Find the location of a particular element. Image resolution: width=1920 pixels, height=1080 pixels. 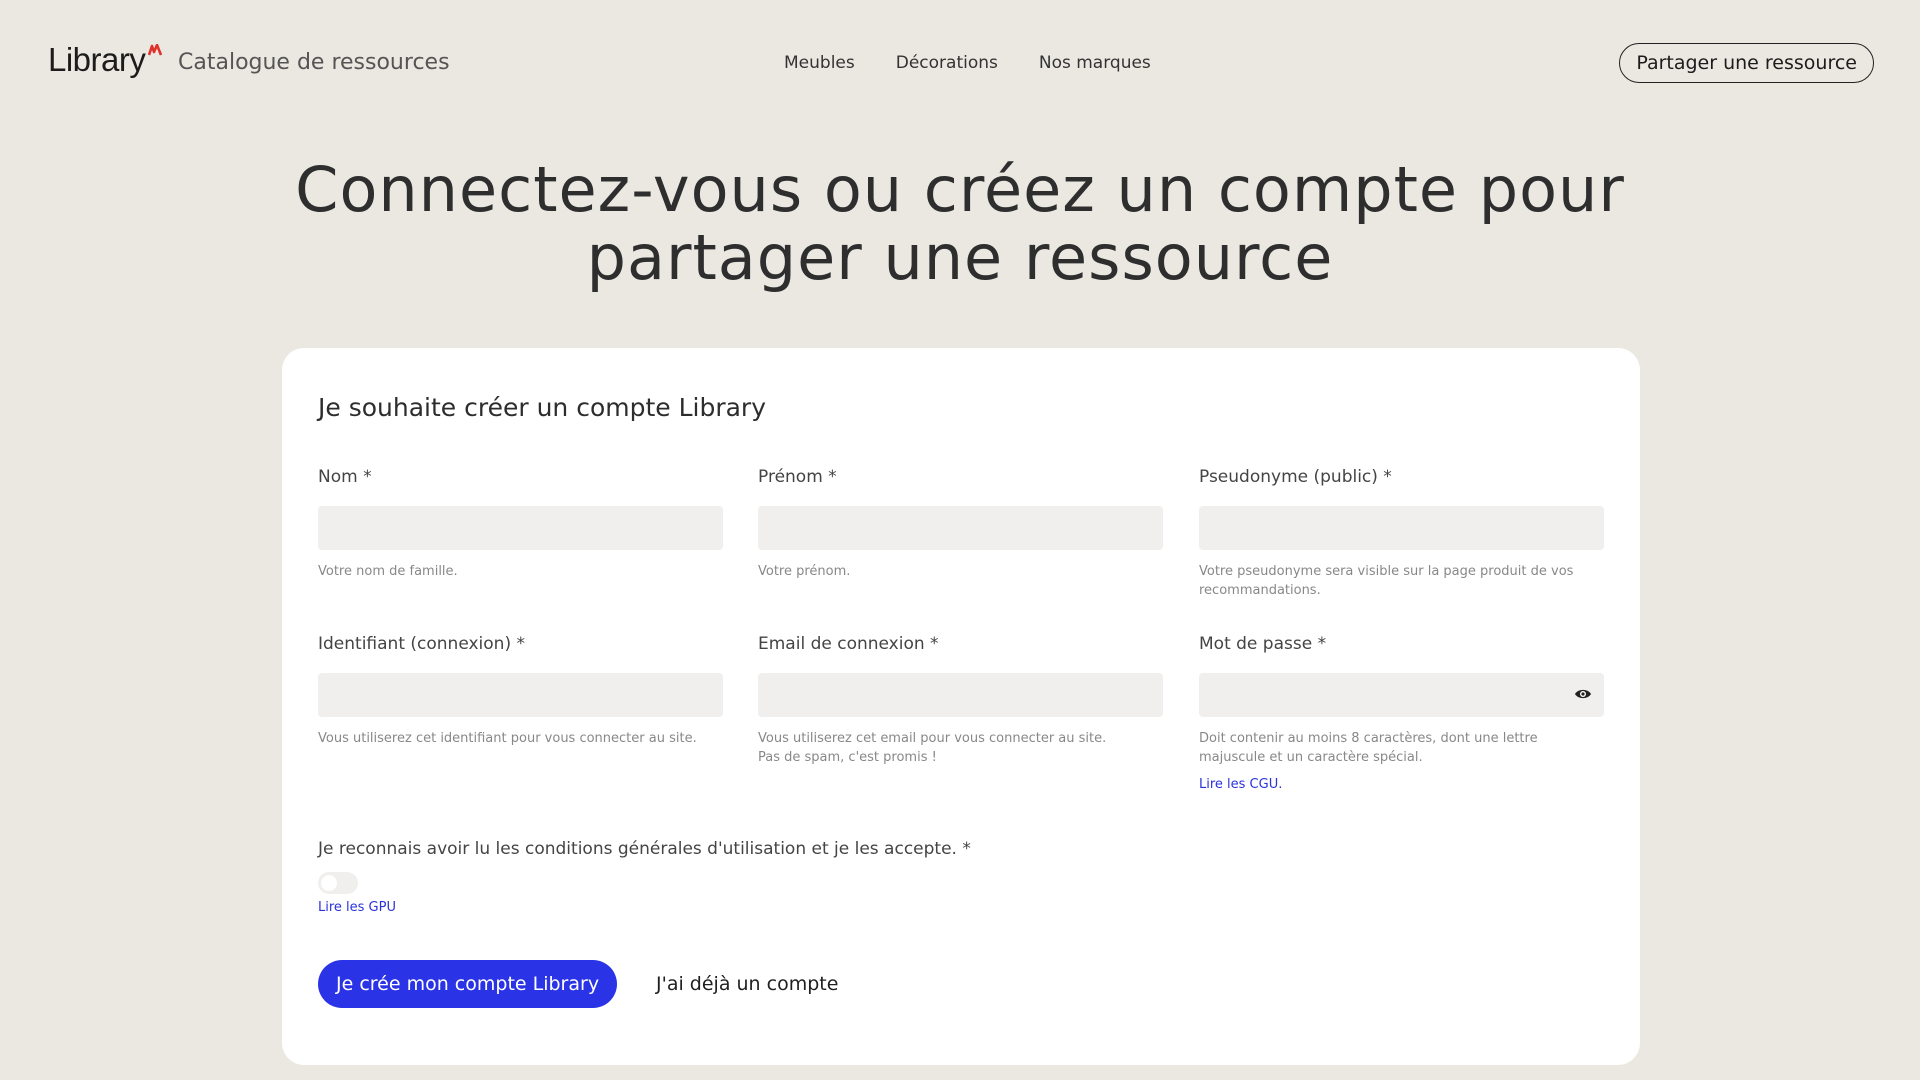

nav-item-meubles: Meubles is located at coordinates (819, 63).